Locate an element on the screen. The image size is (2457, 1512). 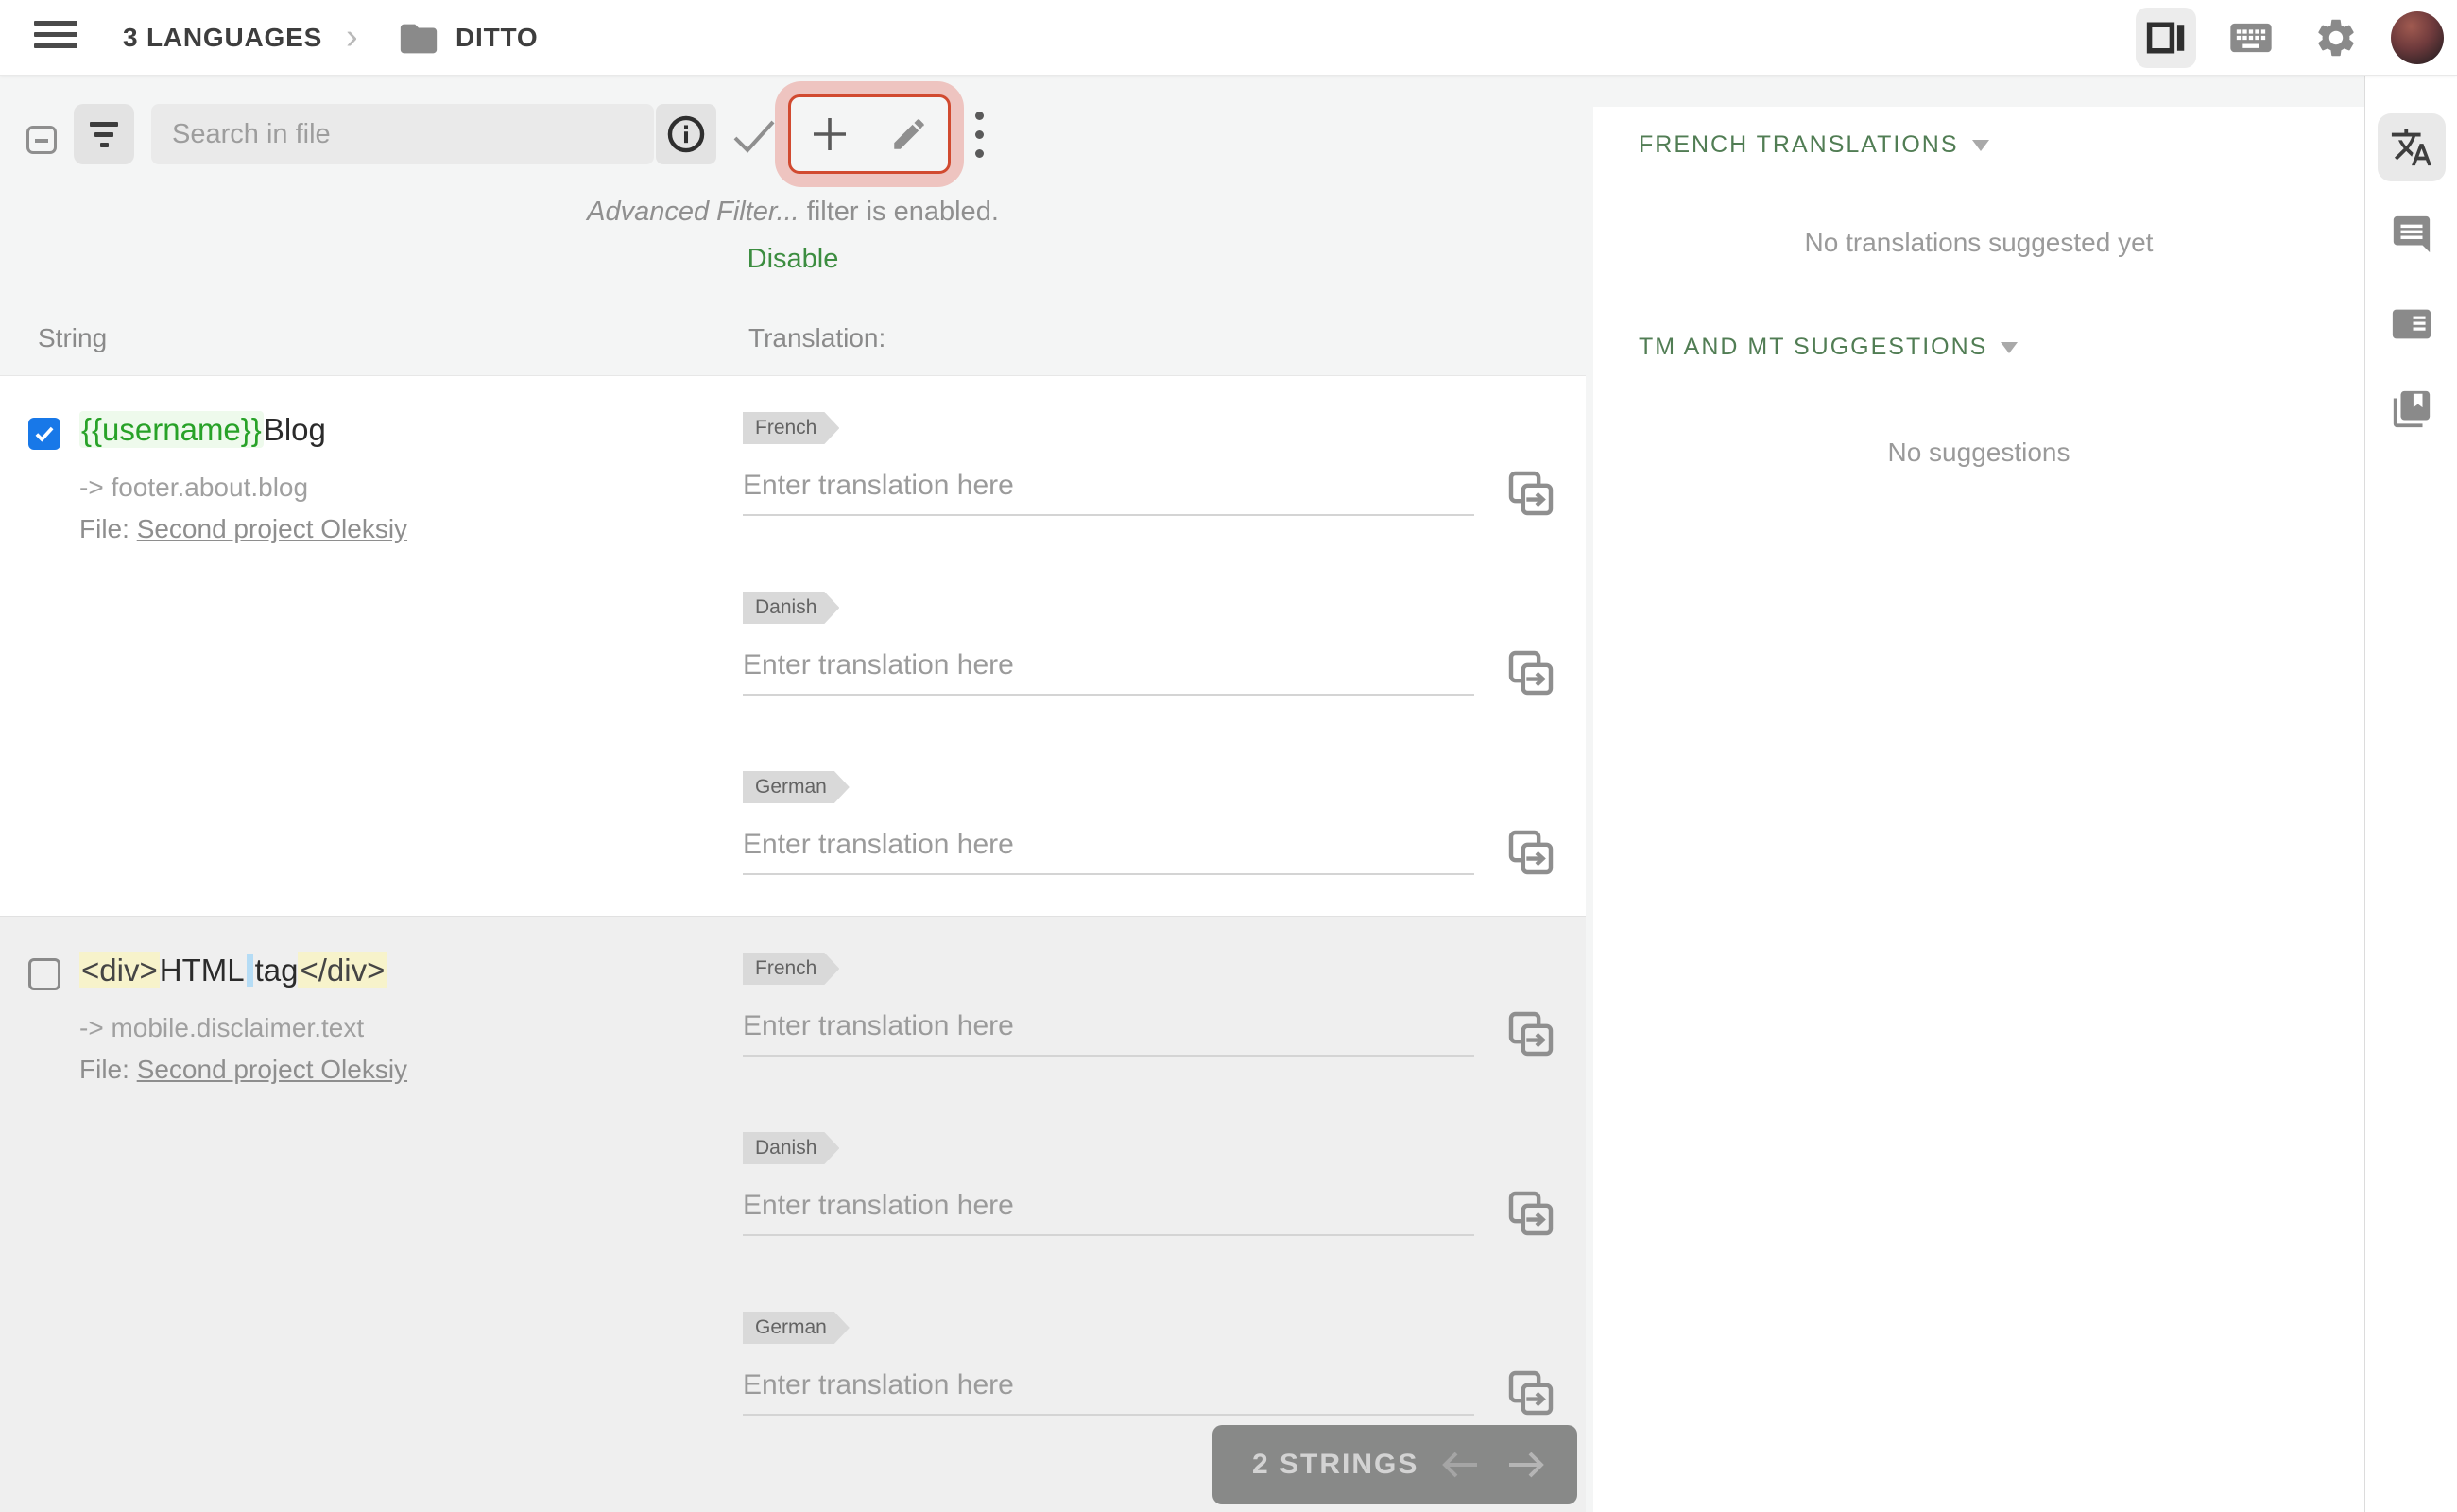
info-button is located at coordinates (686, 134).